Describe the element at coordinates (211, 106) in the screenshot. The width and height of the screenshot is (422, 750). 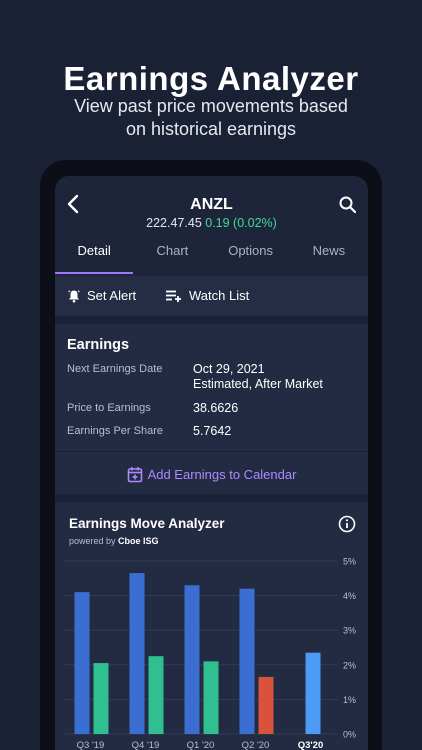
I see `promo-subtitle-line-1: View past price movements based` at that location.